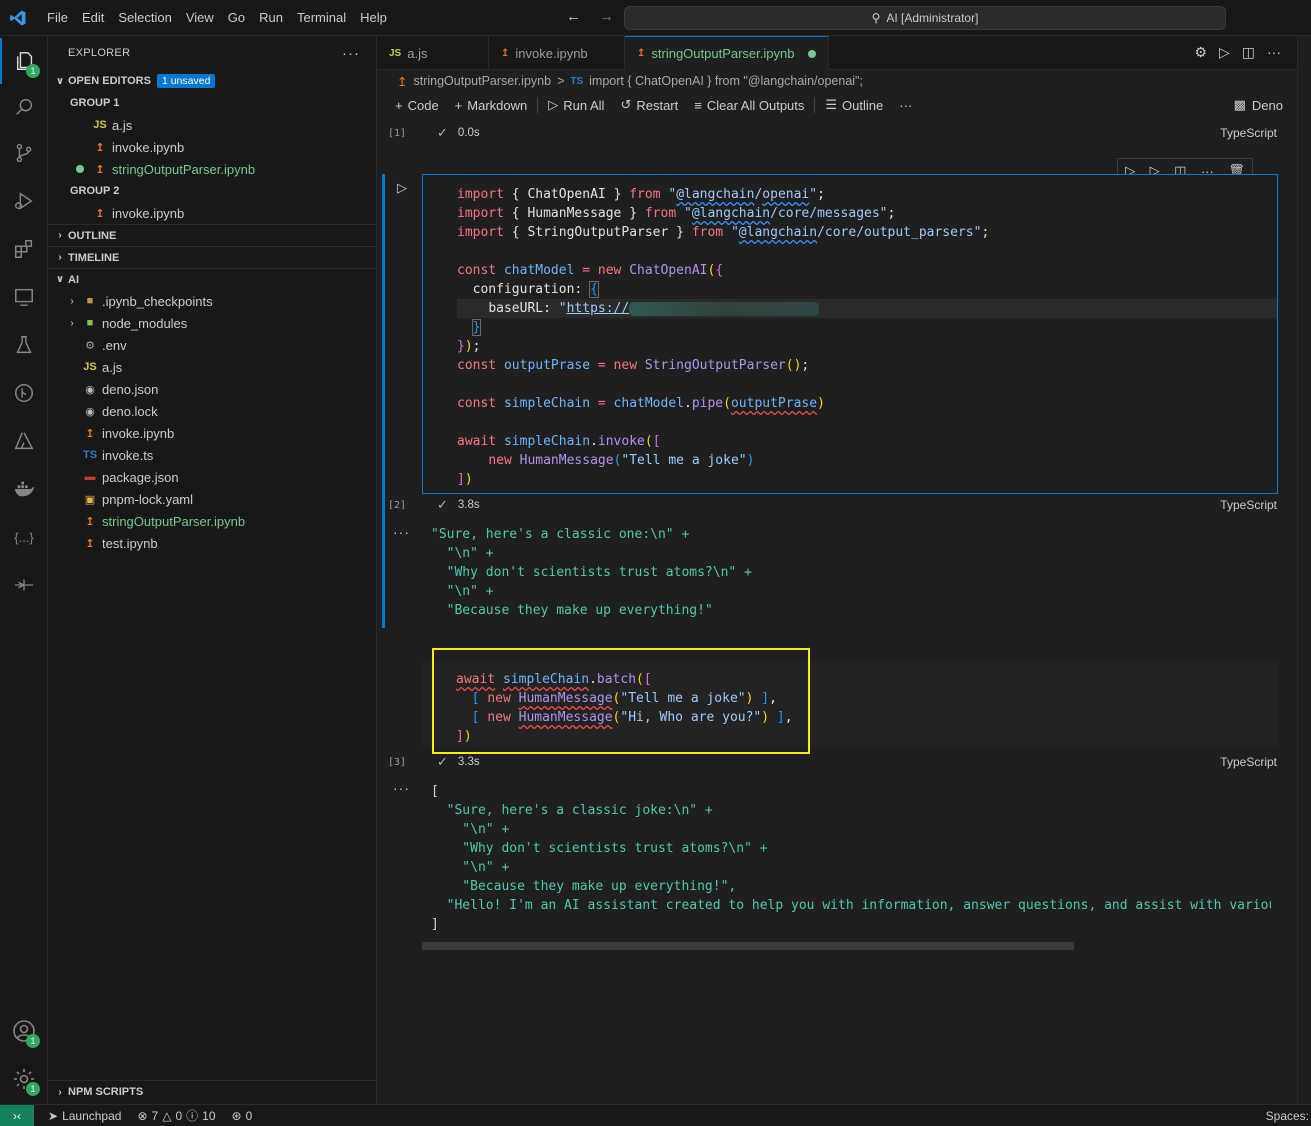  What do you see at coordinates (84, 1116) in the screenshot?
I see `launchpad-item: ➤ Launchpad` at bounding box center [84, 1116].